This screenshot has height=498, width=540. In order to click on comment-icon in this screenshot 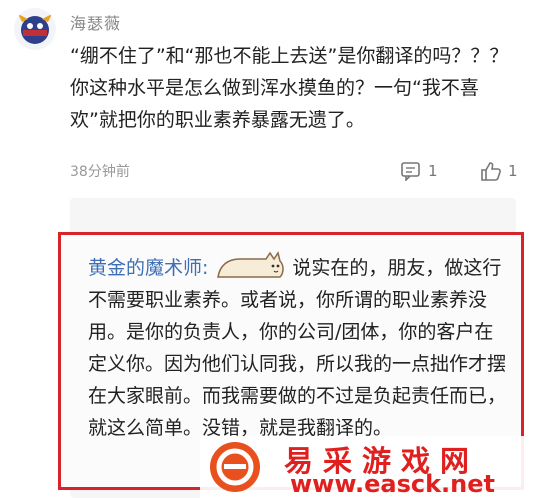, I will do `click(410, 171)`.